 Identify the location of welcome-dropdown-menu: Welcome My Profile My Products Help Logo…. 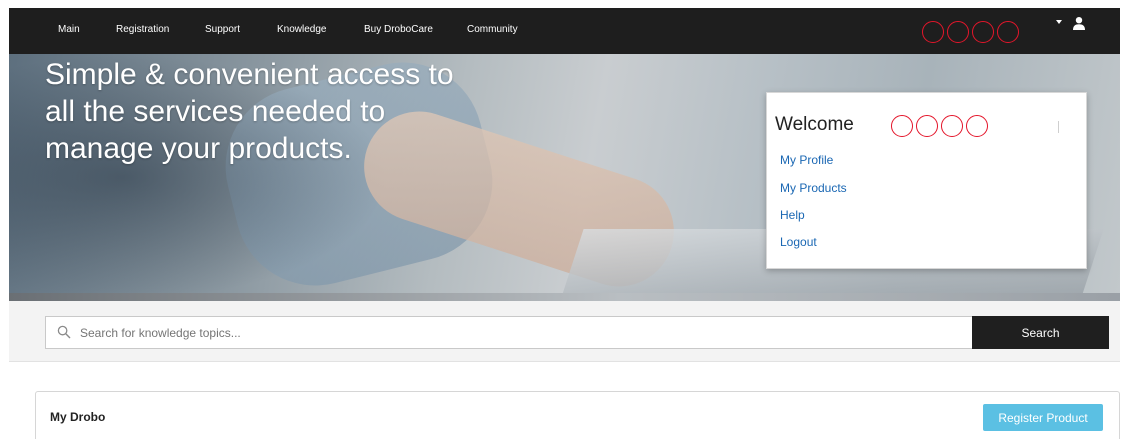
(926, 180).